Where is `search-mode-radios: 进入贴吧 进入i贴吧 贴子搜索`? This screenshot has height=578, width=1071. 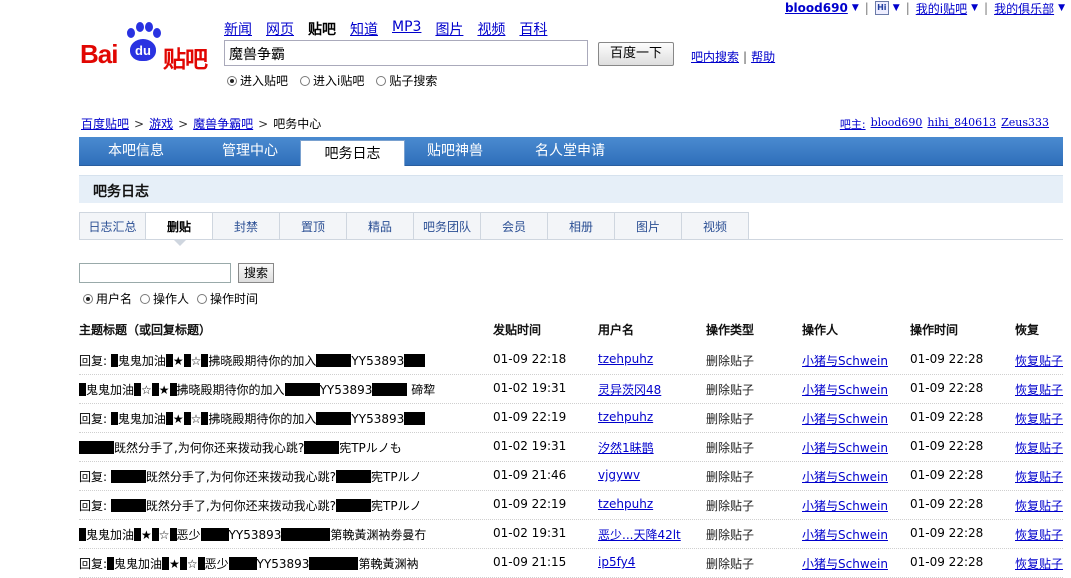 search-mode-radios: 进入贴吧 进入i贴吧 贴子搜索 is located at coordinates (332, 80).